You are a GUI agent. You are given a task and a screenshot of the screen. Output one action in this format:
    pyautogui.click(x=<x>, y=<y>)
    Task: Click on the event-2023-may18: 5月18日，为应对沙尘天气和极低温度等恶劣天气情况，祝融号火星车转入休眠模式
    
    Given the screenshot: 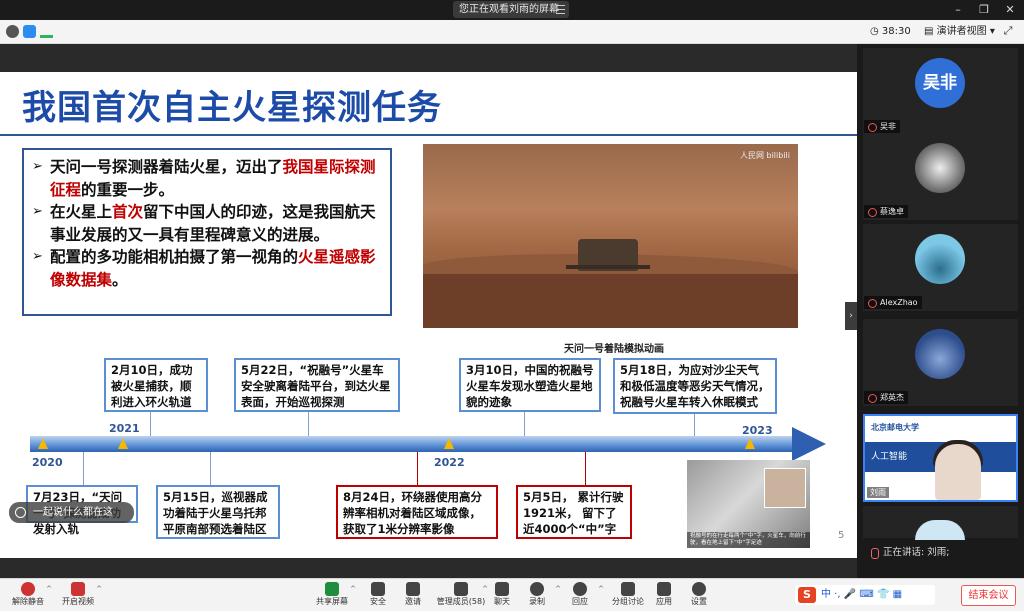 What is the action you would take?
    pyautogui.click(x=695, y=386)
    